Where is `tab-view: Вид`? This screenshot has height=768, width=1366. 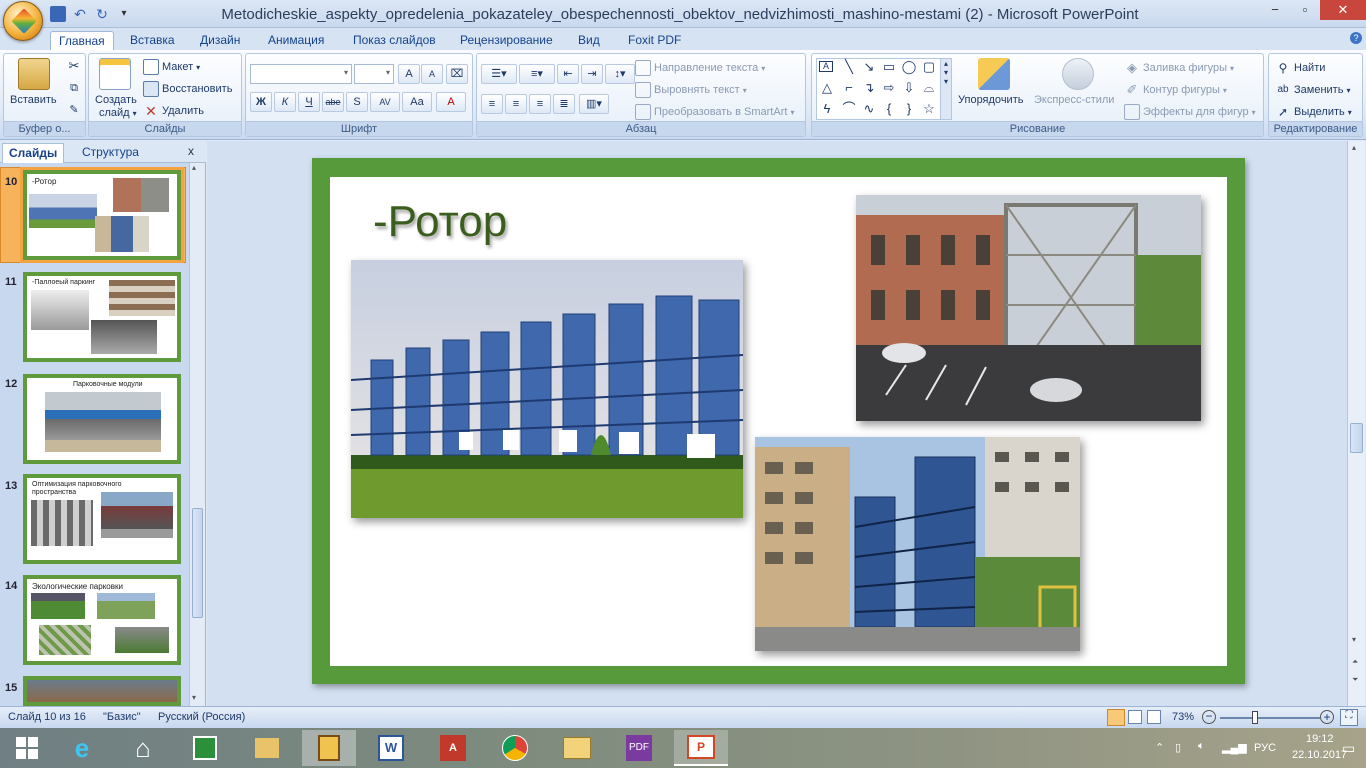 tab-view: Вид is located at coordinates (589, 40).